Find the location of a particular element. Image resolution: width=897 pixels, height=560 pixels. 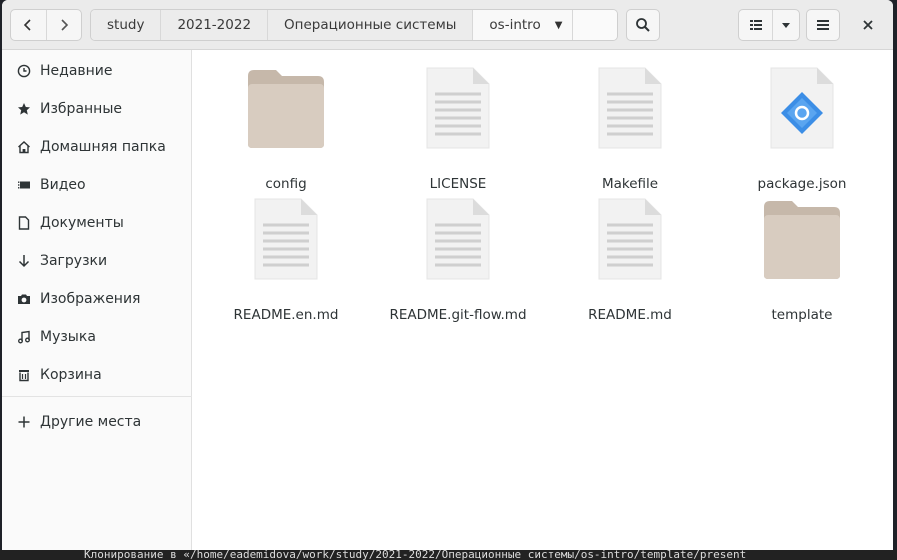

view-mode-group is located at coordinates (769, 25).